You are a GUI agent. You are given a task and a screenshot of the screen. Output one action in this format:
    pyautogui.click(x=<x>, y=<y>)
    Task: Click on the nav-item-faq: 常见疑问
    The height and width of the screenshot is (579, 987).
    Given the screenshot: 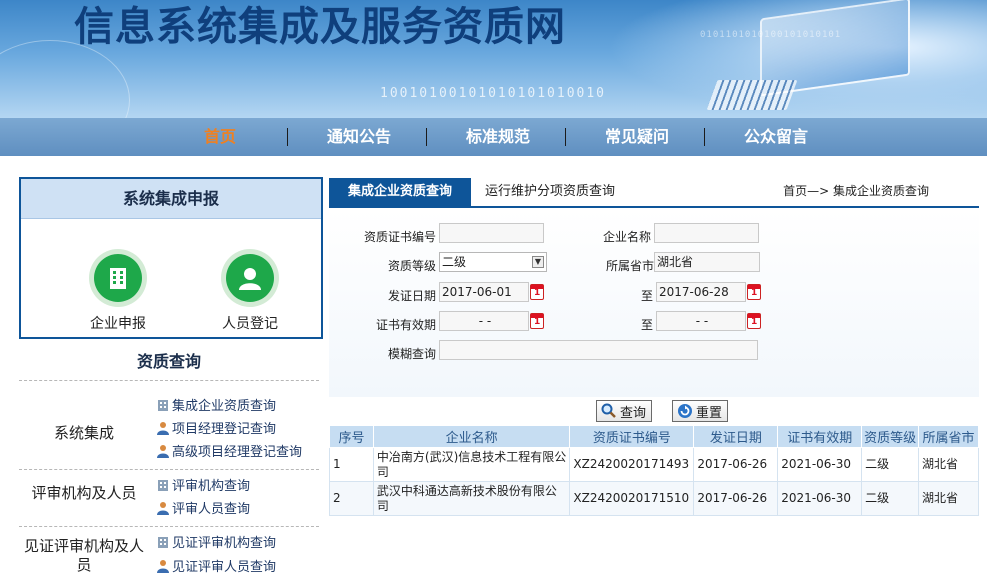 What is the action you would take?
    pyautogui.click(x=637, y=137)
    